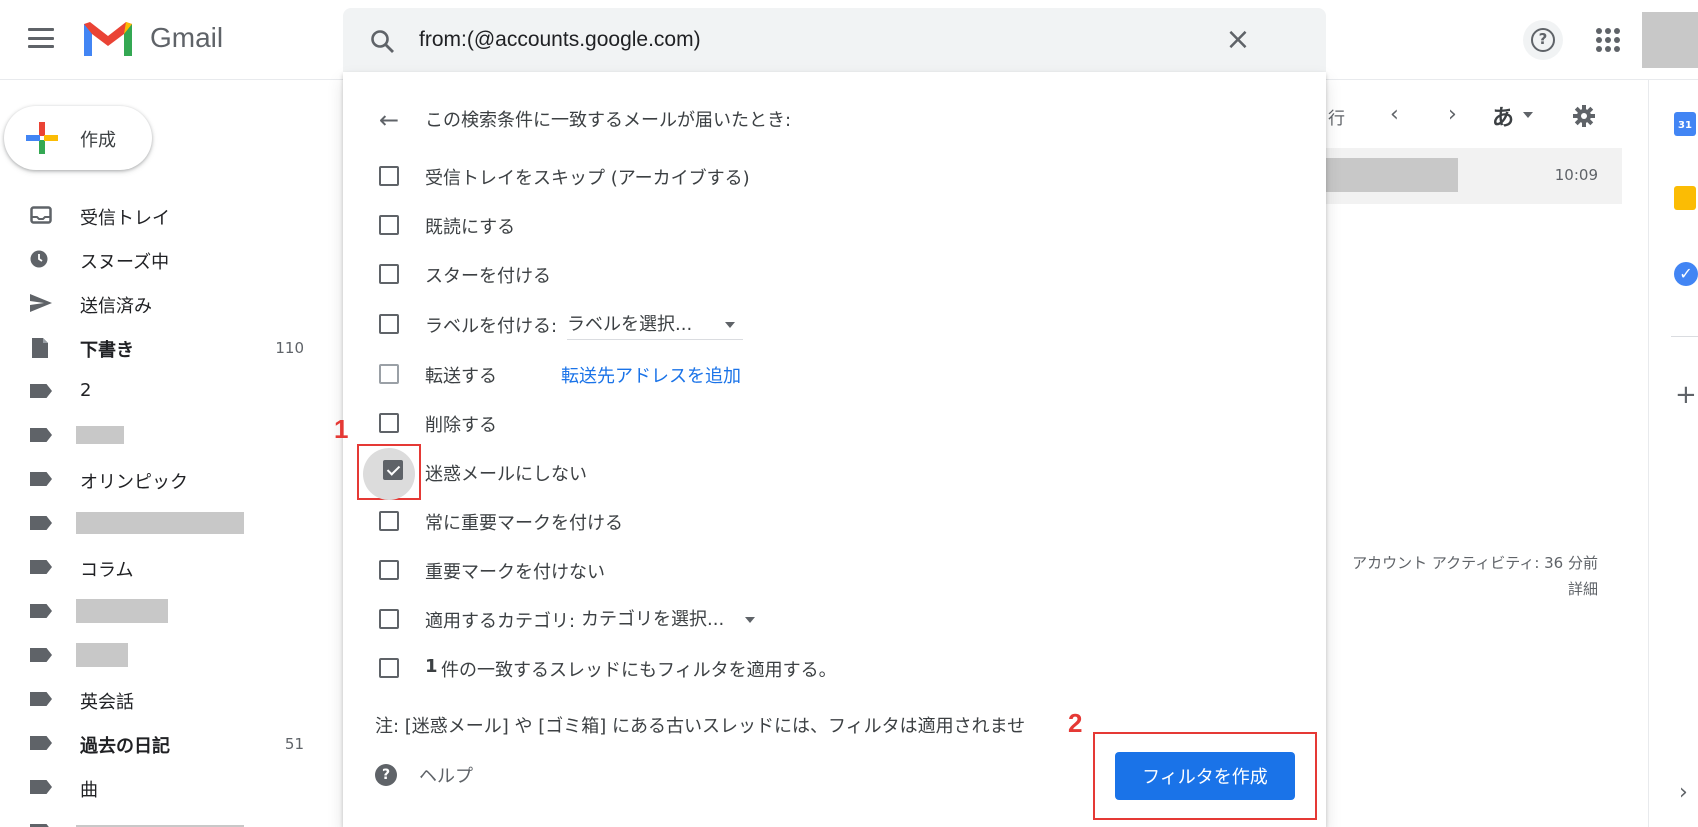  Describe the element at coordinates (431, 666) in the screenshot. I see `matching-thread-count: 1` at that location.